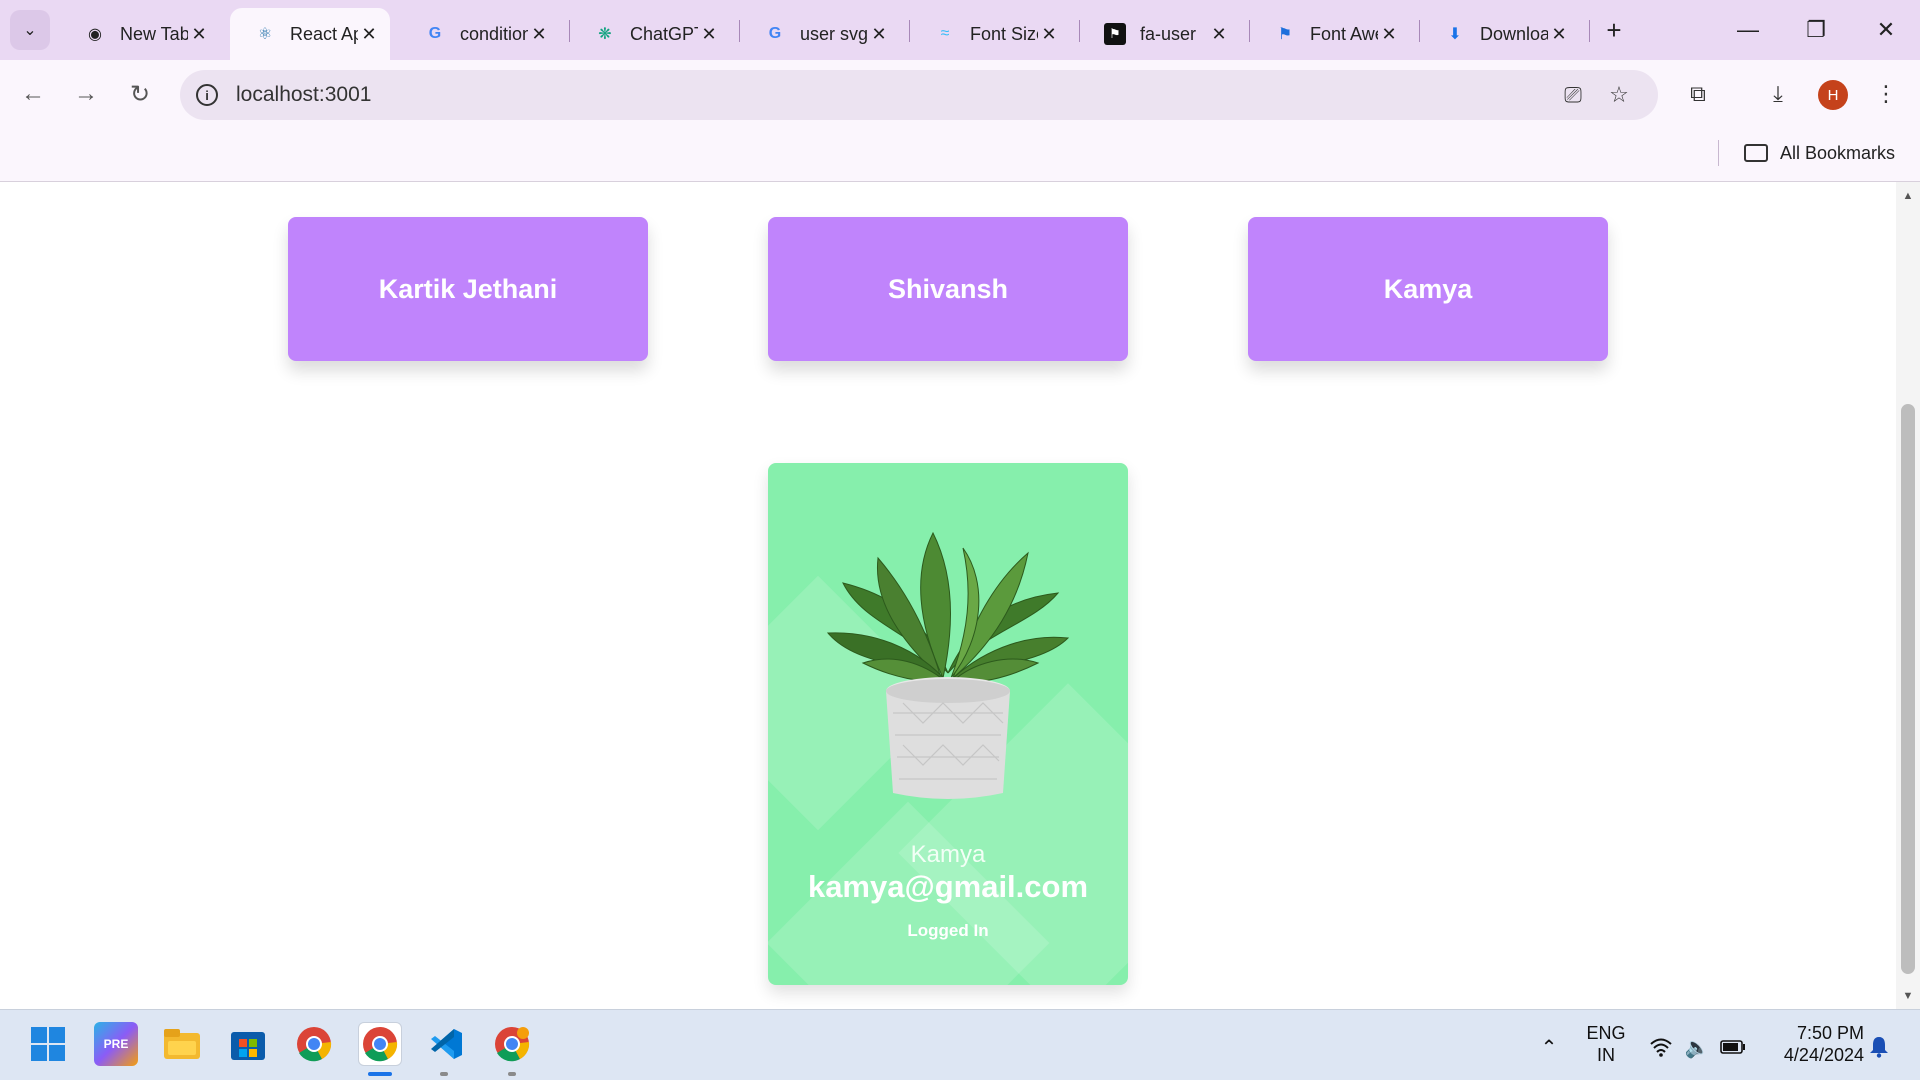  Describe the element at coordinates (605, 34) in the screenshot. I see `chatgpt-icon: ❋` at that location.